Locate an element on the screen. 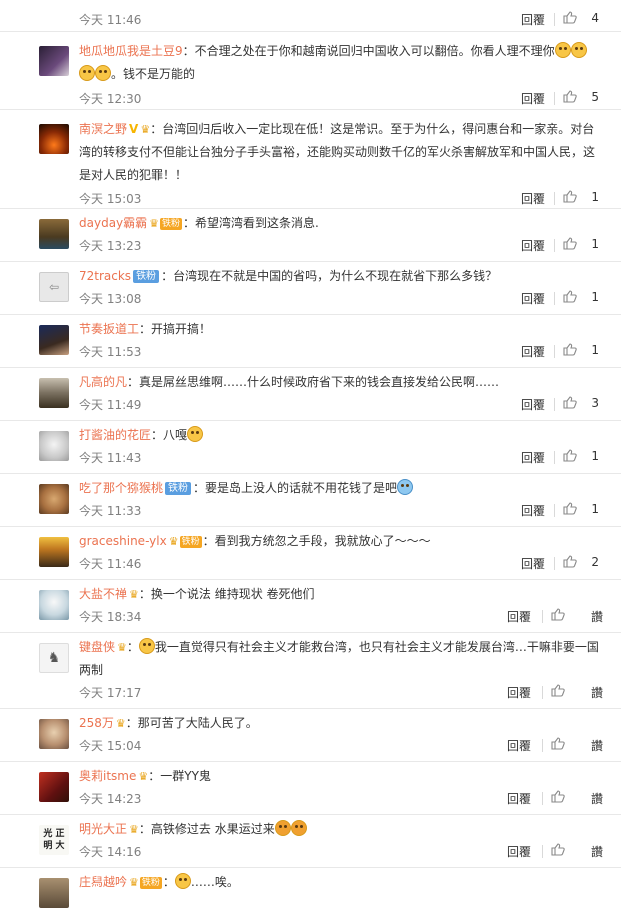 The height and width of the screenshot is (908, 621). username-link: 打酱油的花匠 is located at coordinates (115, 435).